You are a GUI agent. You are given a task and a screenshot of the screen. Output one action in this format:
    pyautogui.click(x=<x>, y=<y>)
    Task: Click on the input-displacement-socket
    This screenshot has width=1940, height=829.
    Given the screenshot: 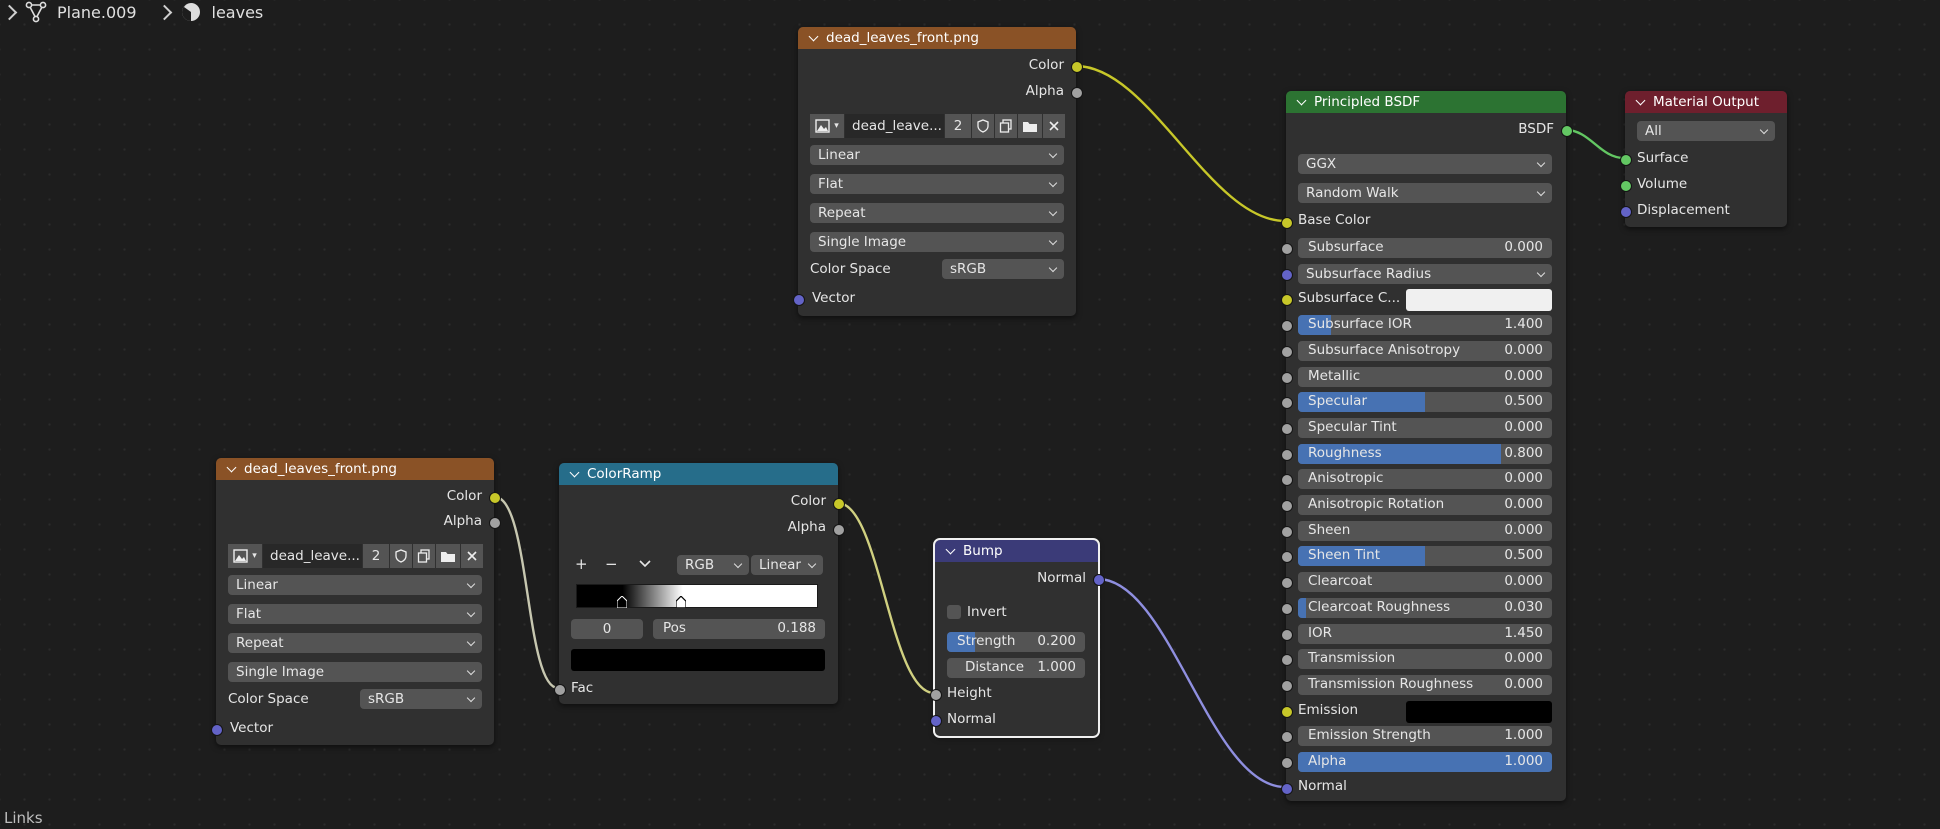 What is the action you would take?
    pyautogui.click(x=1626, y=212)
    